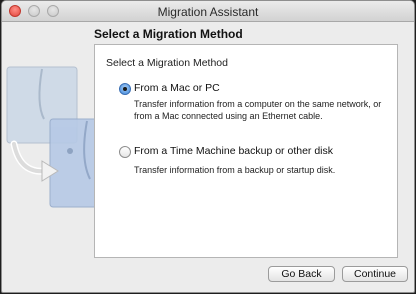  I want to click on radio-time-machine, so click(125, 152).